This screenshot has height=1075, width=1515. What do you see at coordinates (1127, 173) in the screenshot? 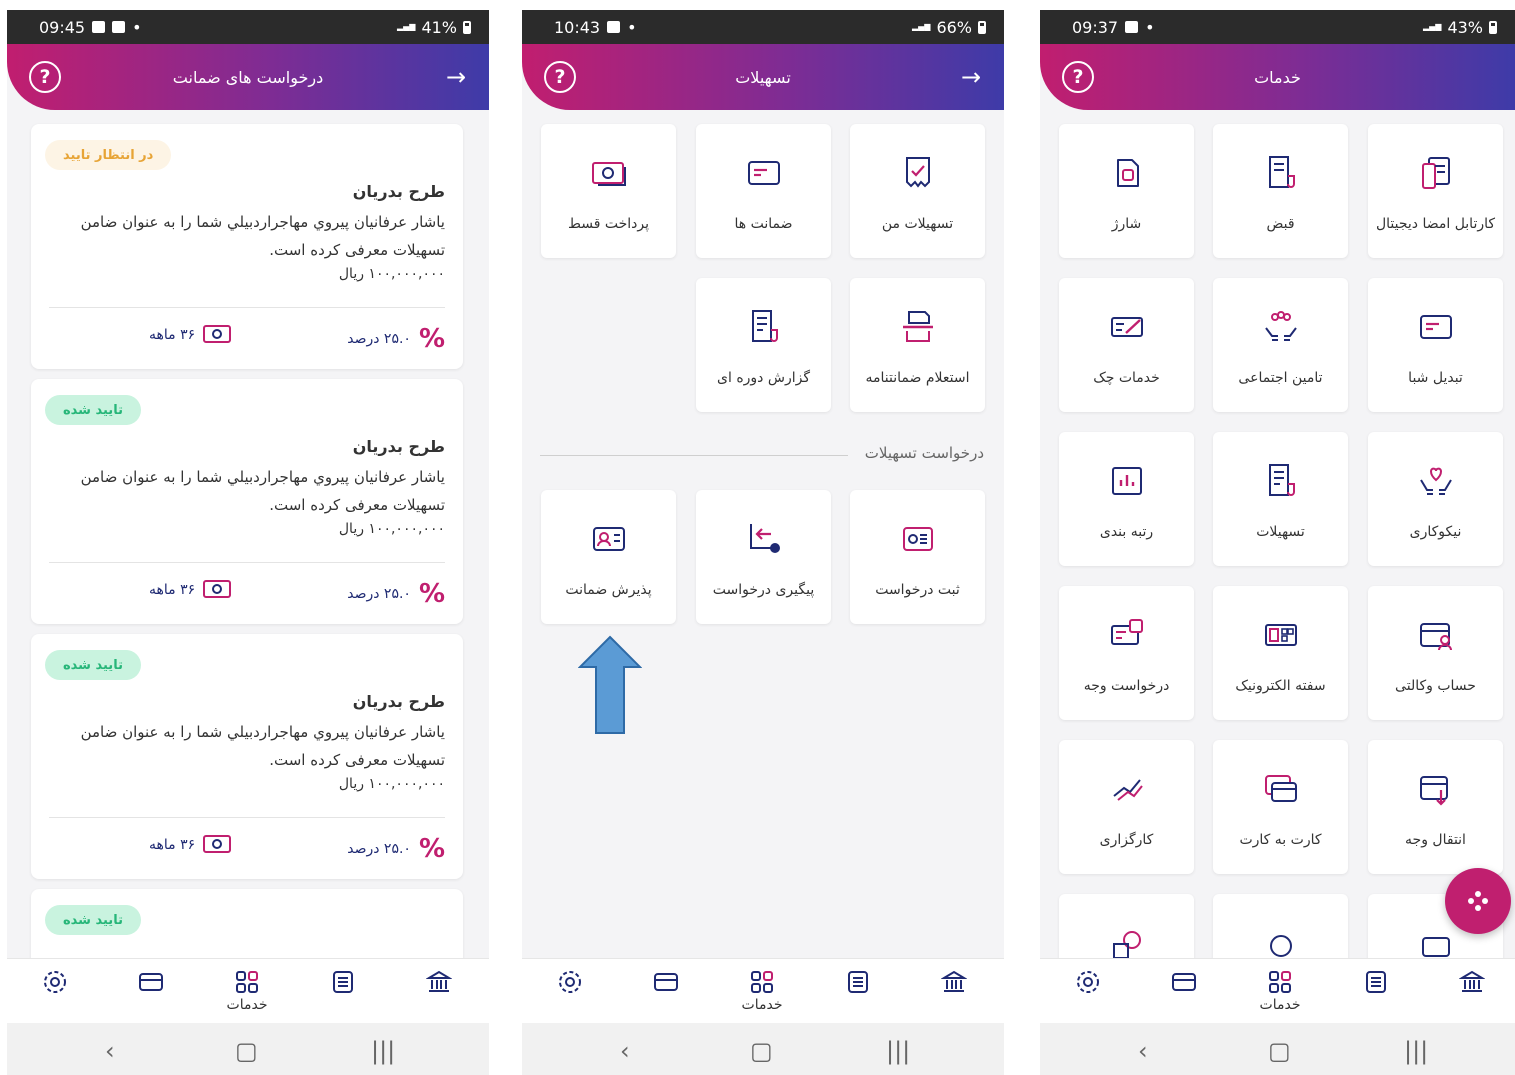
I see `sim-charge-icon` at bounding box center [1127, 173].